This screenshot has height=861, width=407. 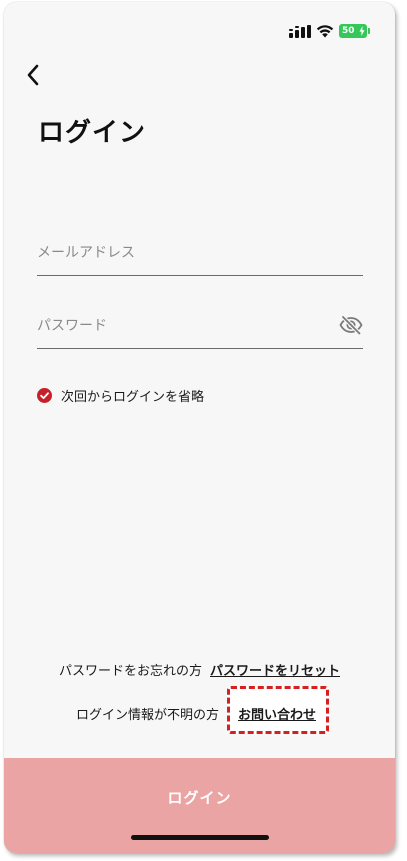 What do you see at coordinates (92, 133) in the screenshot?
I see `page-title: ログイン` at bounding box center [92, 133].